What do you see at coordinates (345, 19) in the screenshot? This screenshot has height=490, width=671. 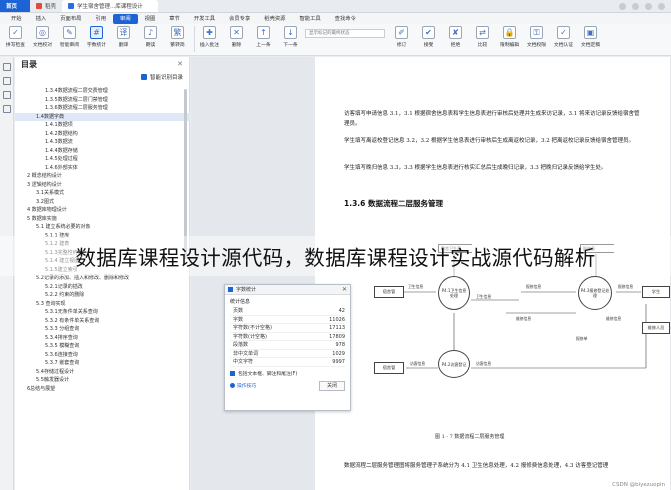 I see `menu-item: 查找命令` at bounding box center [345, 19].